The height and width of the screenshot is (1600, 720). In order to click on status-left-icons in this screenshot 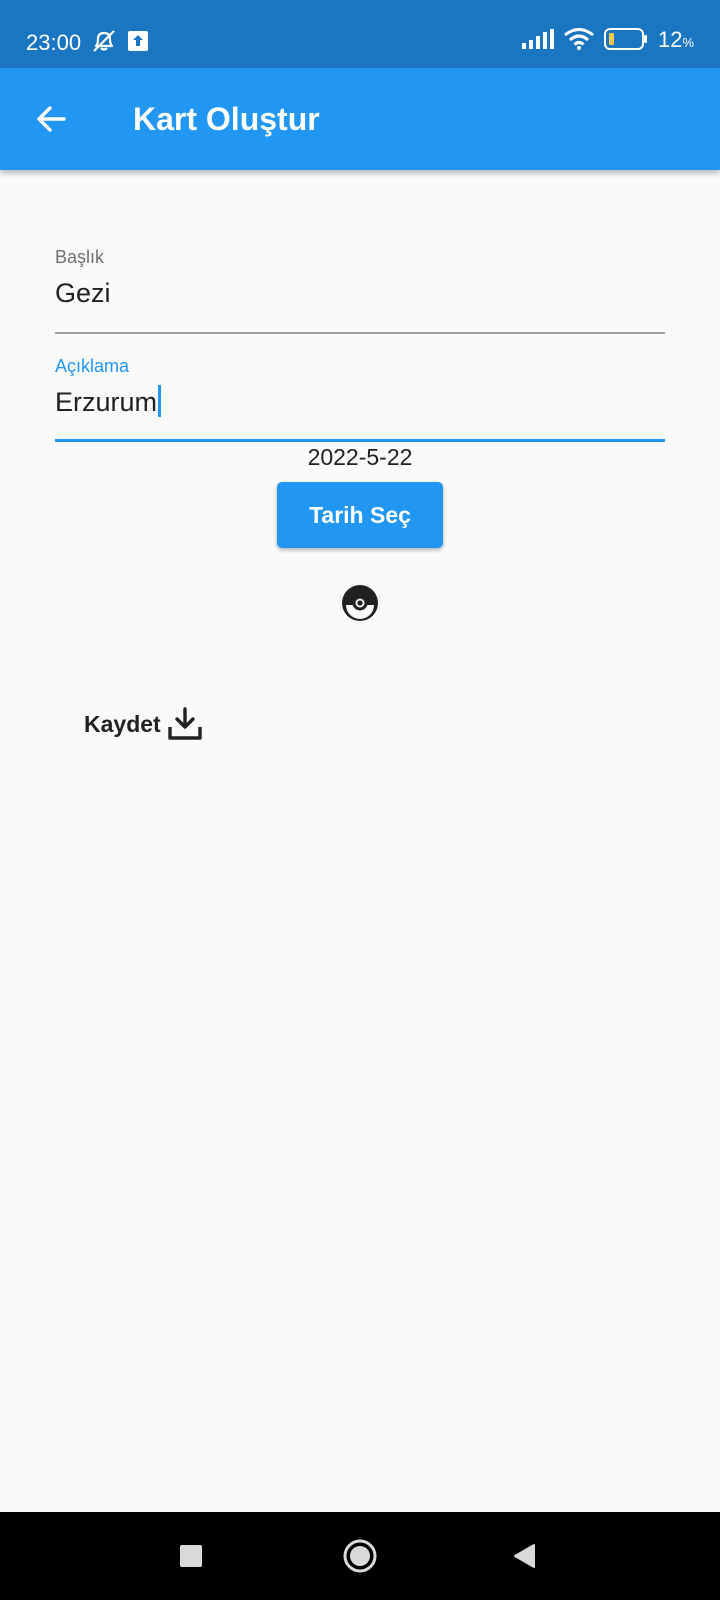, I will do `click(119, 43)`.